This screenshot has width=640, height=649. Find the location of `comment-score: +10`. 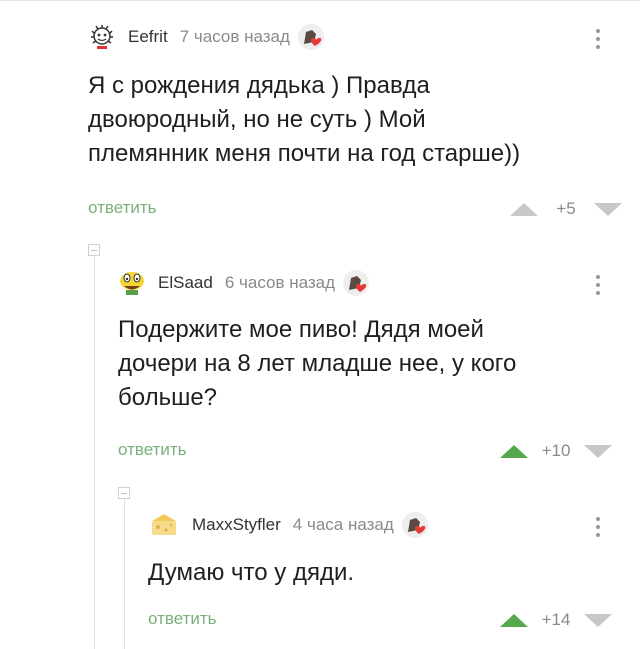

comment-score: +10 is located at coordinates (556, 450).